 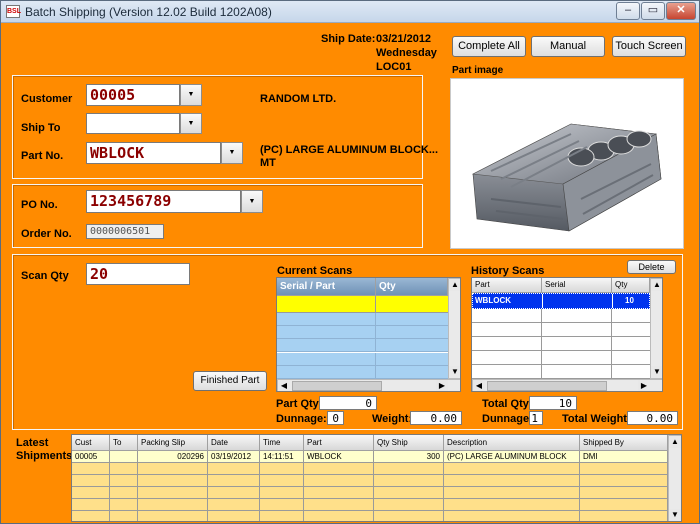 What do you see at coordinates (674, 478) in the screenshot?
I see `latest-shipments-vscrollbar: ▲ ▼` at bounding box center [674, 478].